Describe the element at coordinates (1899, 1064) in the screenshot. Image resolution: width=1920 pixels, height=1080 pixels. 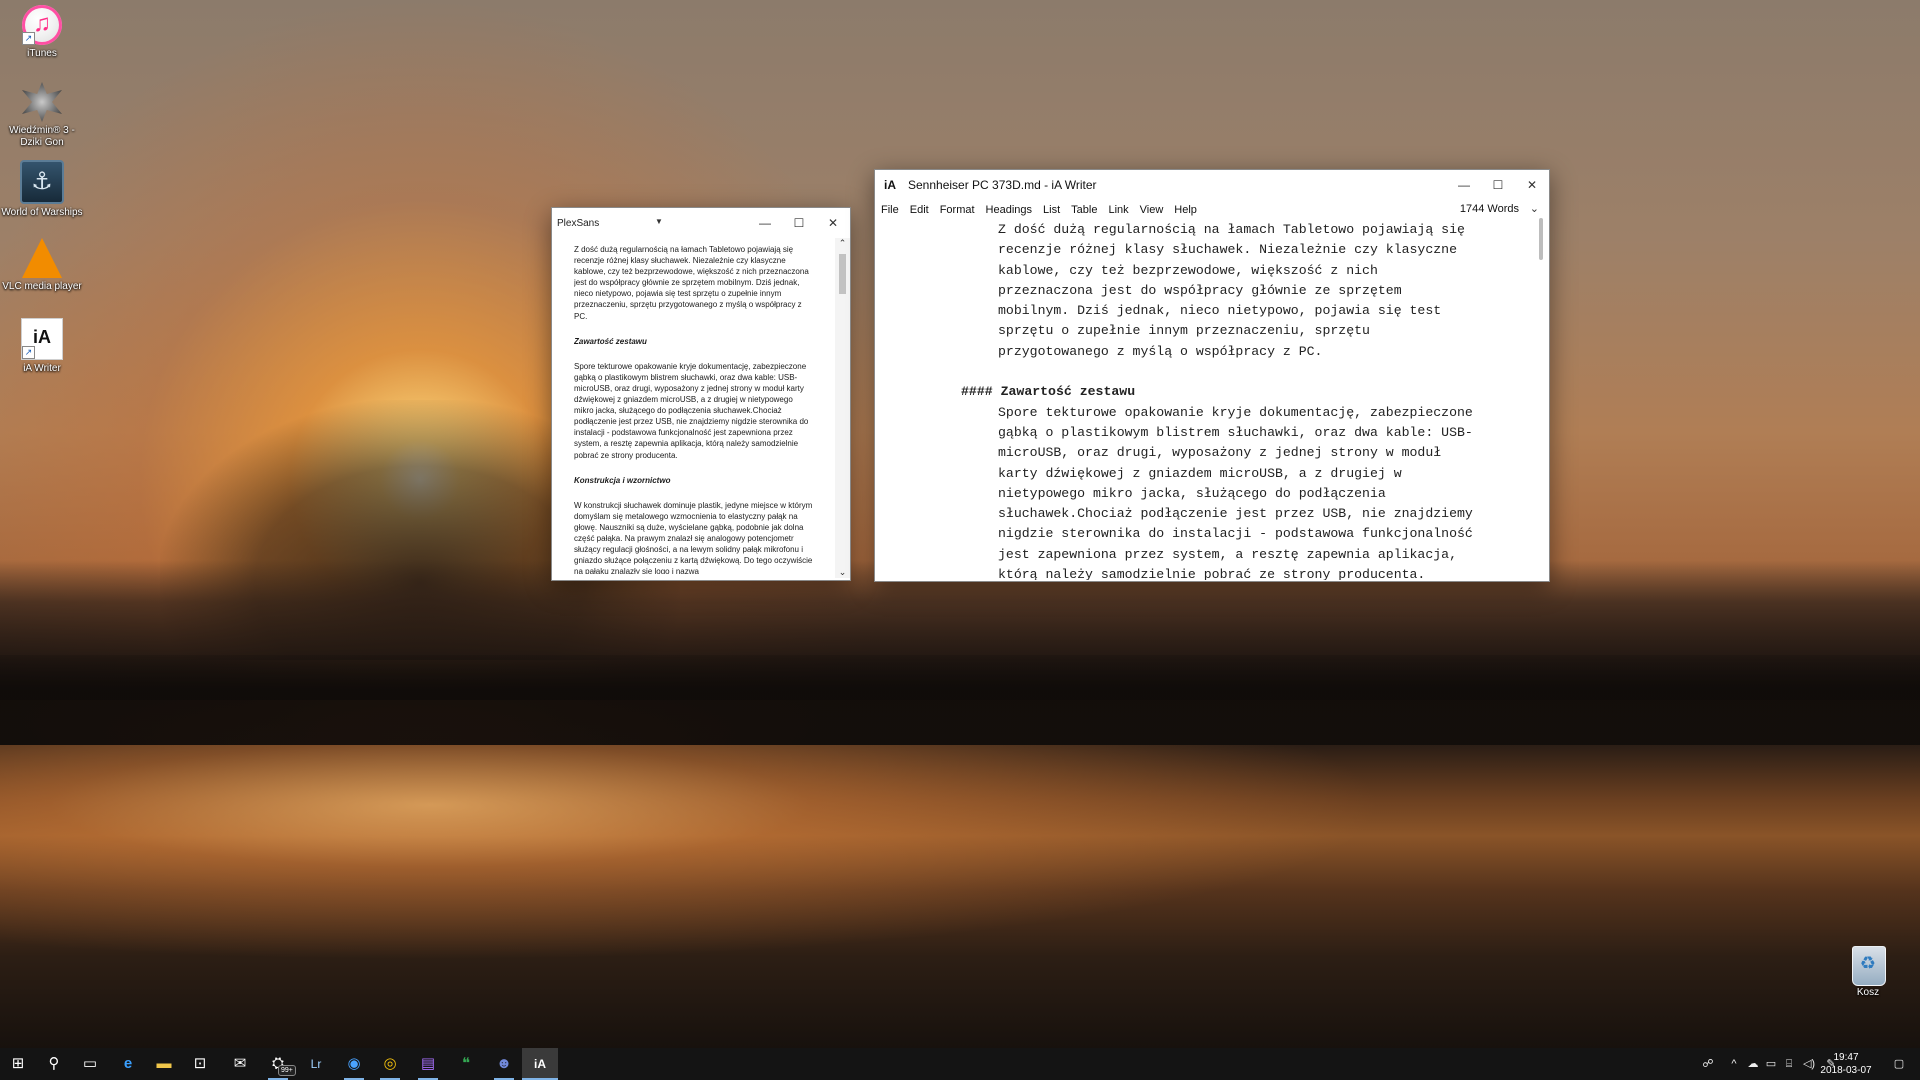
I see `notification-center-icon: ▢` at that location.